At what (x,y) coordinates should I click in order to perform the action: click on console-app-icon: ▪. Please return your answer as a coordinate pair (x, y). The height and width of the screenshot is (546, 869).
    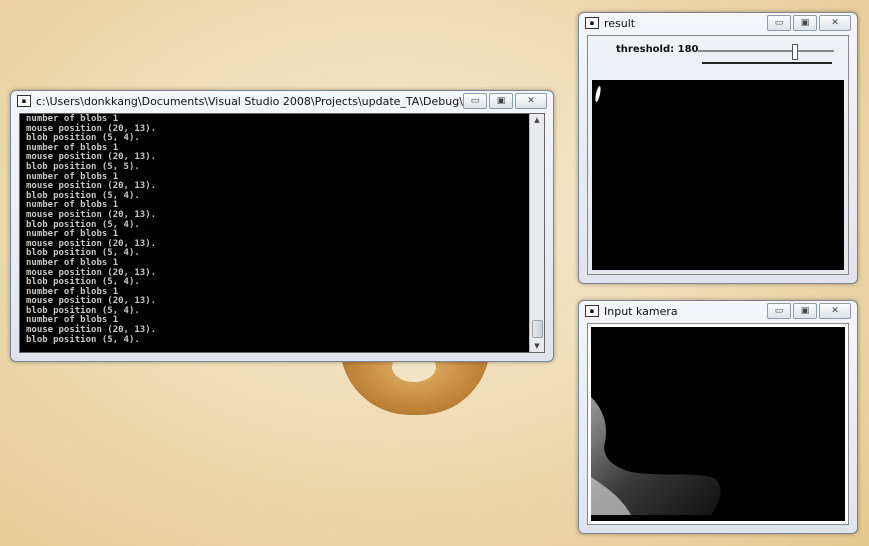
    Looking at the image, I should click on (24, 101).